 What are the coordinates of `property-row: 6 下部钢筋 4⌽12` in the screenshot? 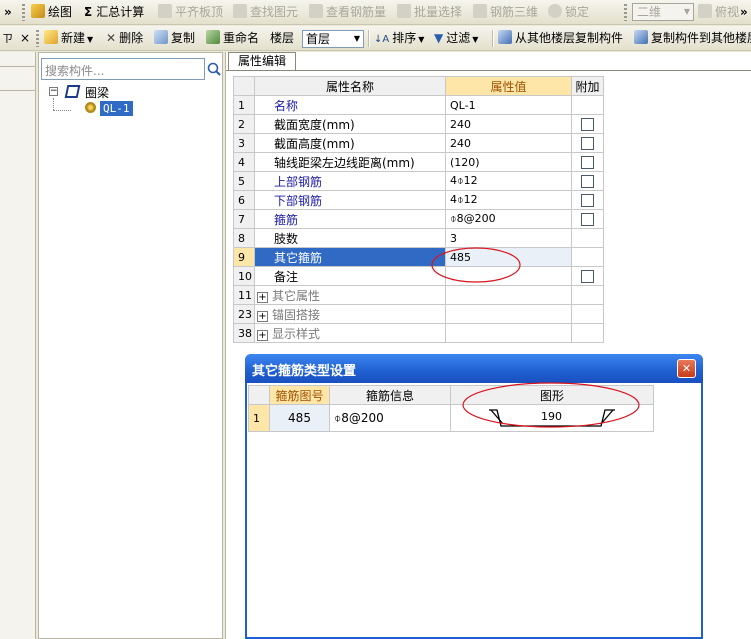 It's located at (418, 200).